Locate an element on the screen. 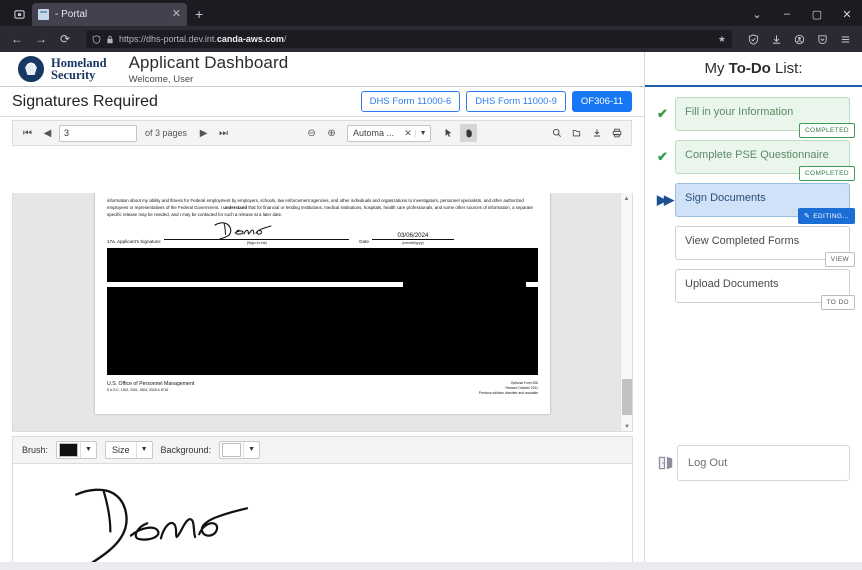 The image size is (862, 570). scroll-down-icon: ▼ is located at coordinates (626, 426).